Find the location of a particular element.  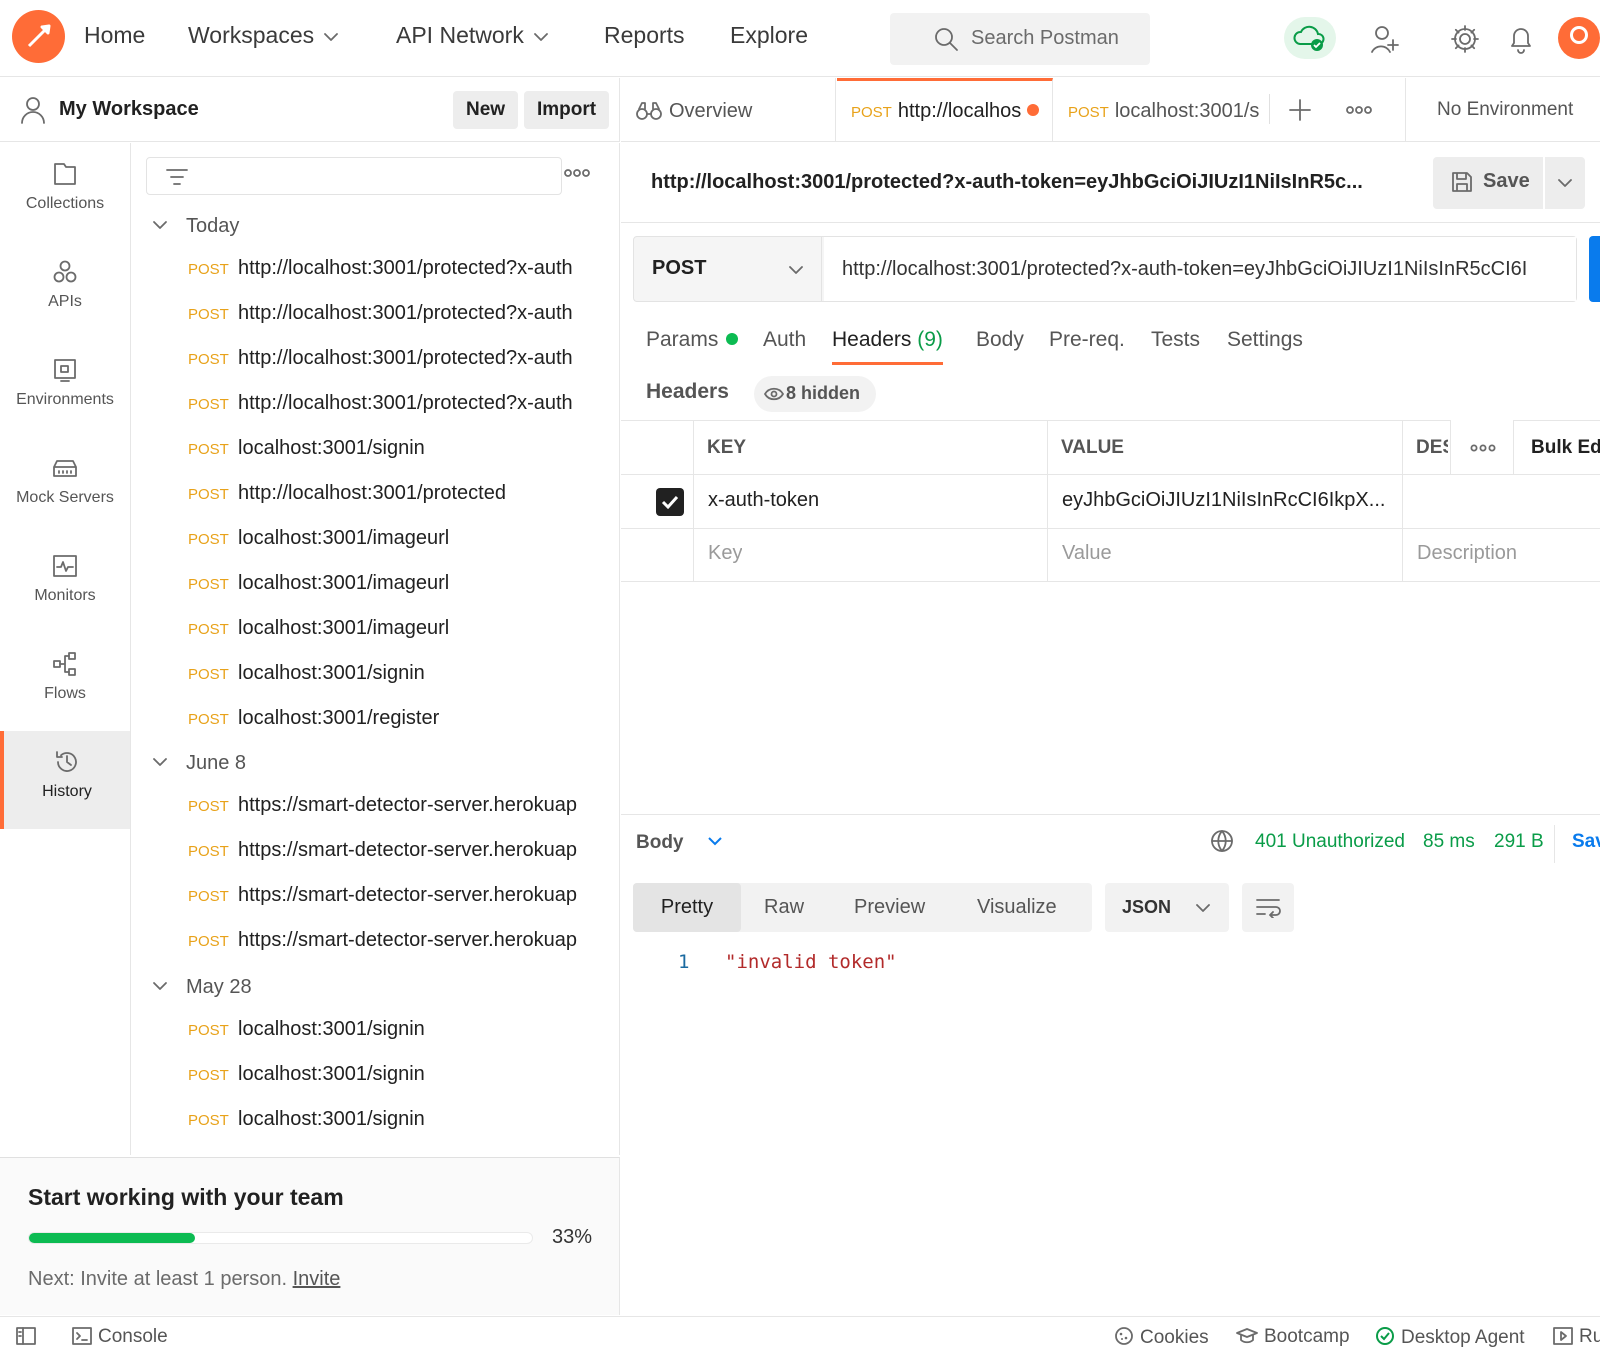

history-group-june-8: June 8 is located at coordinates (199, 763).